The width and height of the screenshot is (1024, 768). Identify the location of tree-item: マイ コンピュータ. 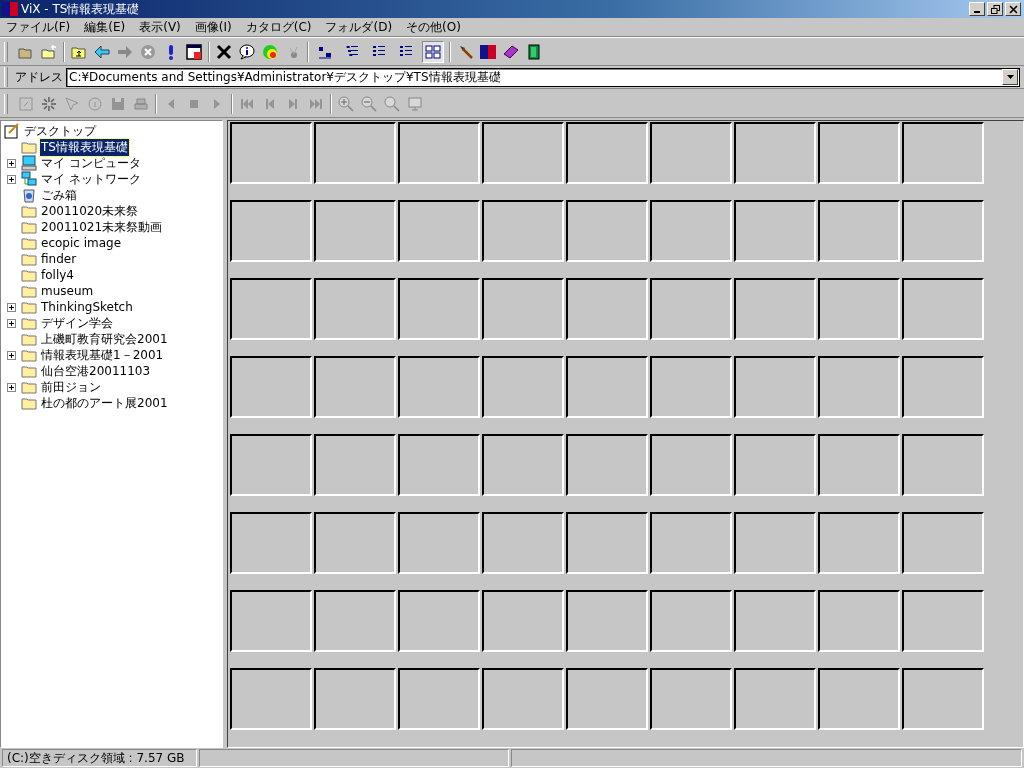
(91, 163).